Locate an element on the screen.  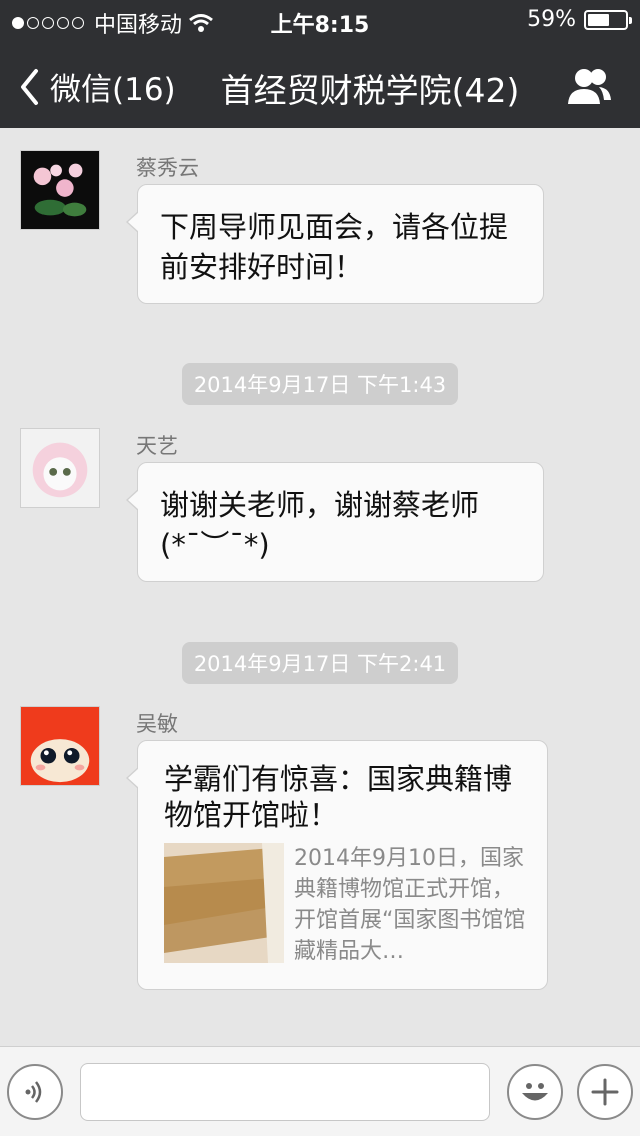
battery-group: 59% is located at coordinates (579, 19).